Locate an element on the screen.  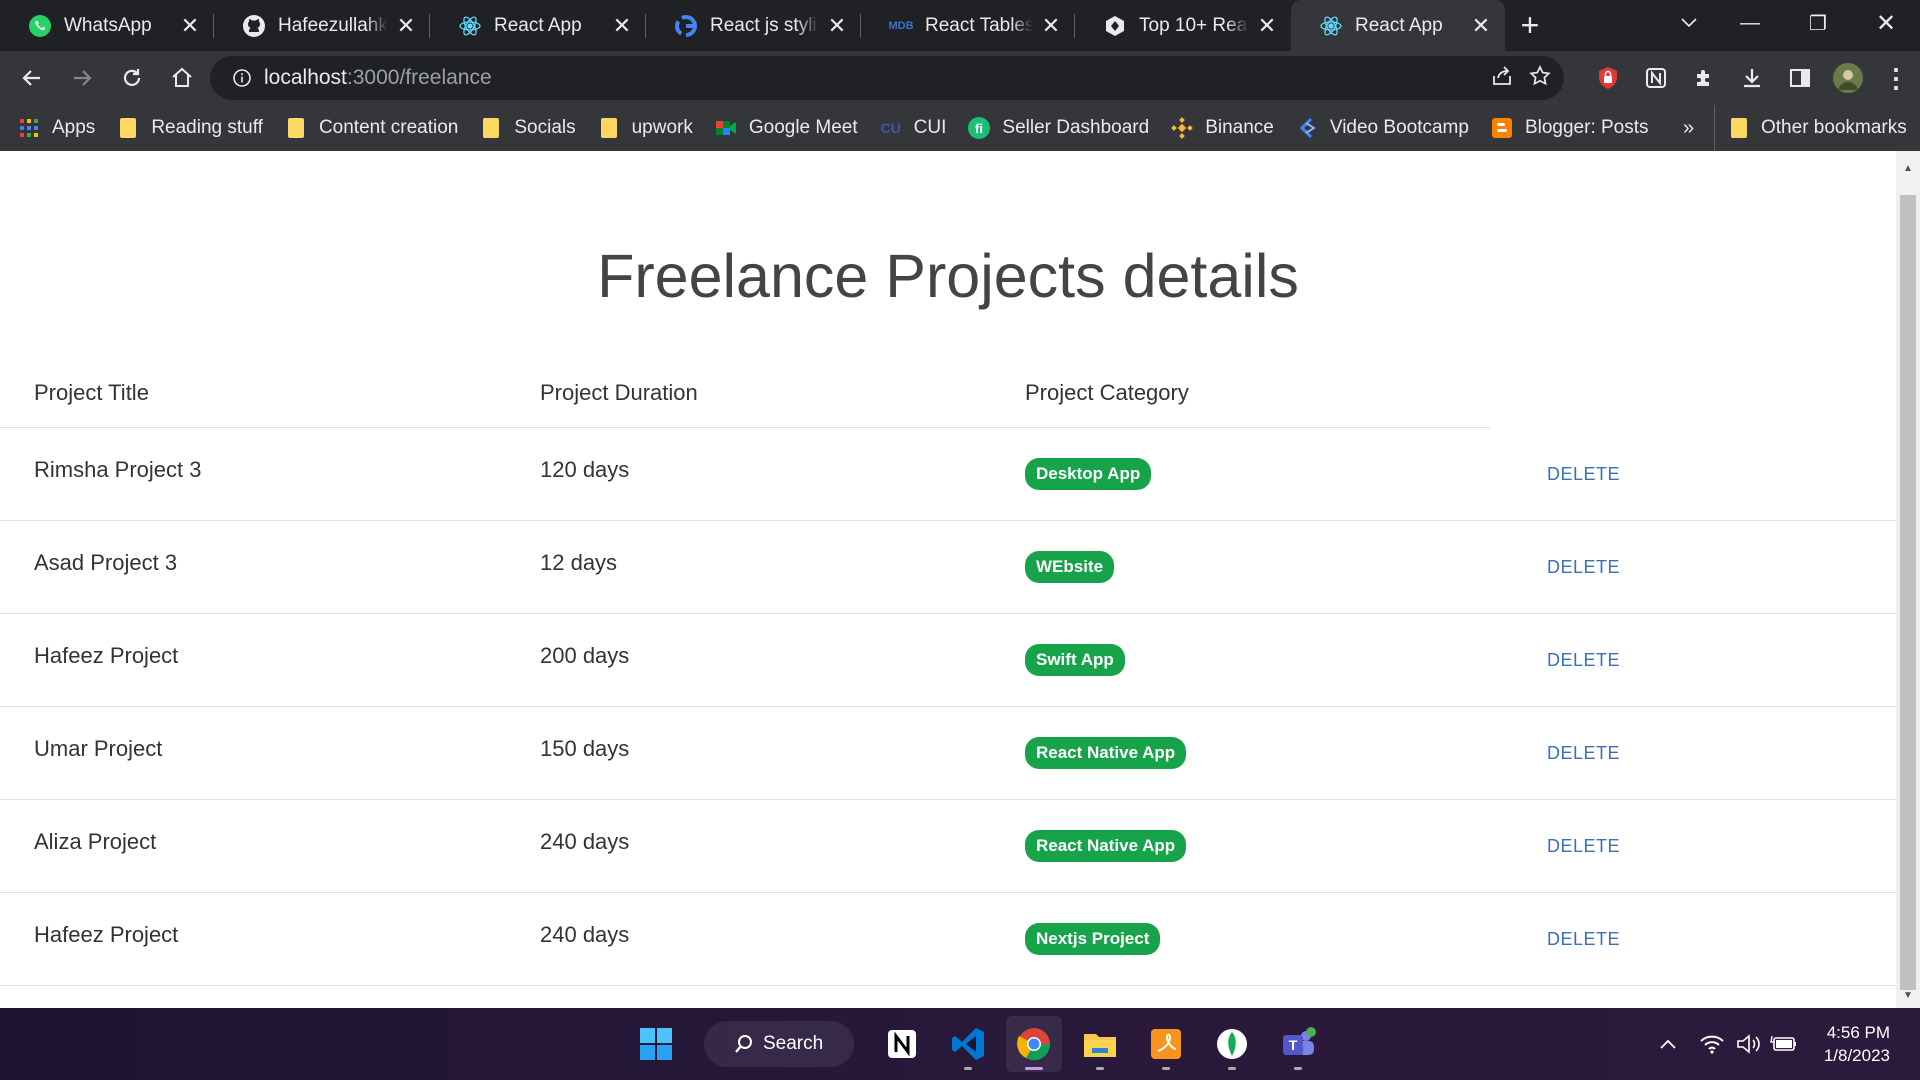
tab-title: WhatsApp is located at coordinates (108, 25).